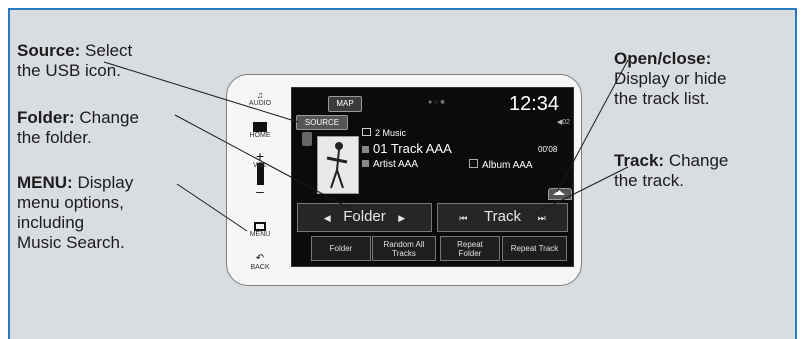 This screenshot has width=809, height=339. What do you see at coordinates (268, 165) in the screenshot?
I see `leader-line-folder` at bounding box center [268, 165].